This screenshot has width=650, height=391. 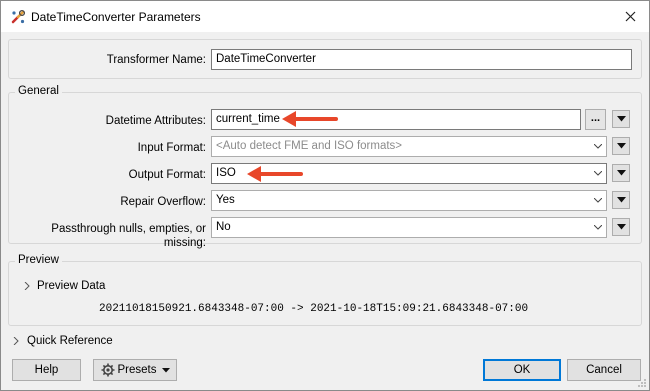 What do you see at coordinates (409, 227) in the screenshot?
I see `passthrough-select: No` at bounding box center [409, 227].